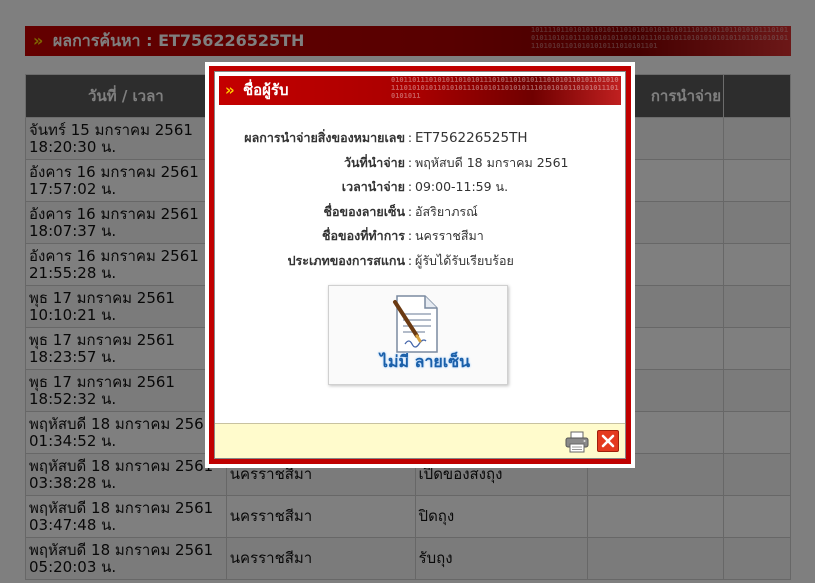  What do you see at coordinates (425, 361) in the screenshot?
I see `no-signature-label: ไม่มี ลายเซ็น` at bounding box center [425, 361].